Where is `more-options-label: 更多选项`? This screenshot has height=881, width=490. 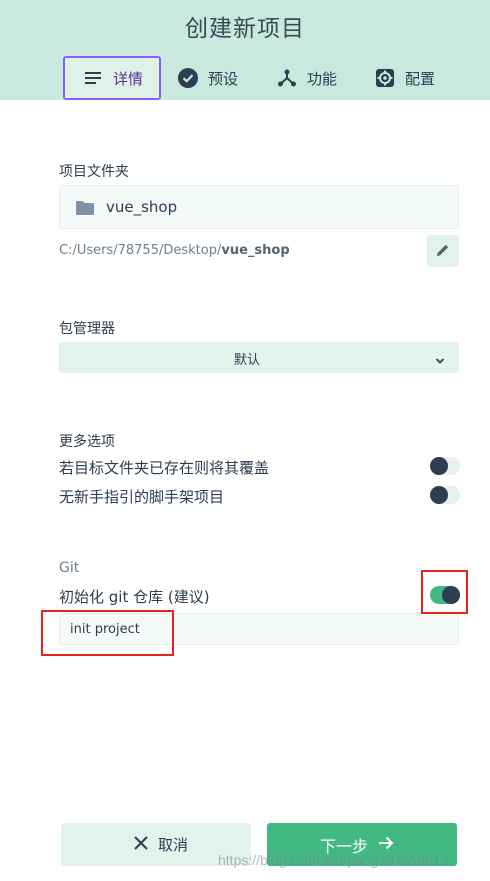
more-options-label: 更多选项 is located at coordinates (87, 442).